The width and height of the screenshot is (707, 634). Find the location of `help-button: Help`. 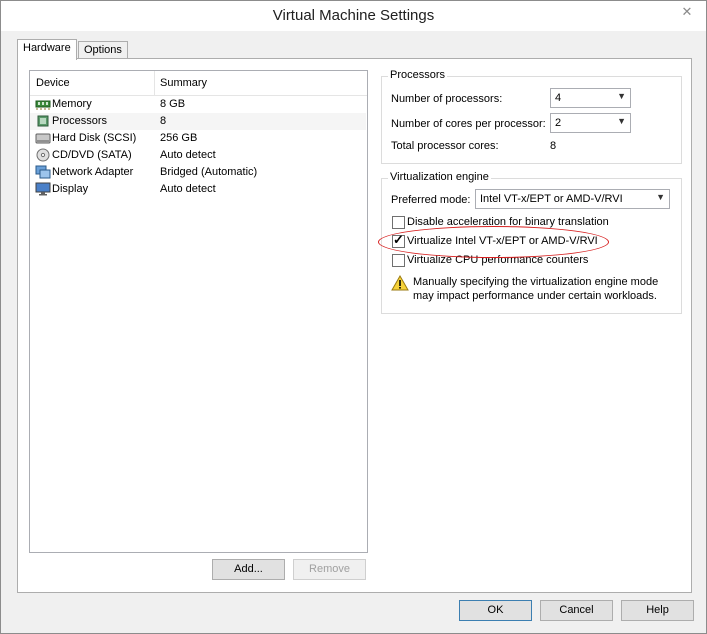

help-button: Help is located at coordinates (657, 610).